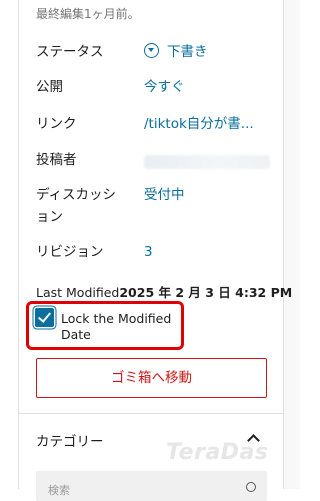 This screenshot has width=320, height=501. What do you see at coordinates (78, 292) in the screenshot?
I see `last-modified-label: Last Modified` at bounding box center [78, 292].